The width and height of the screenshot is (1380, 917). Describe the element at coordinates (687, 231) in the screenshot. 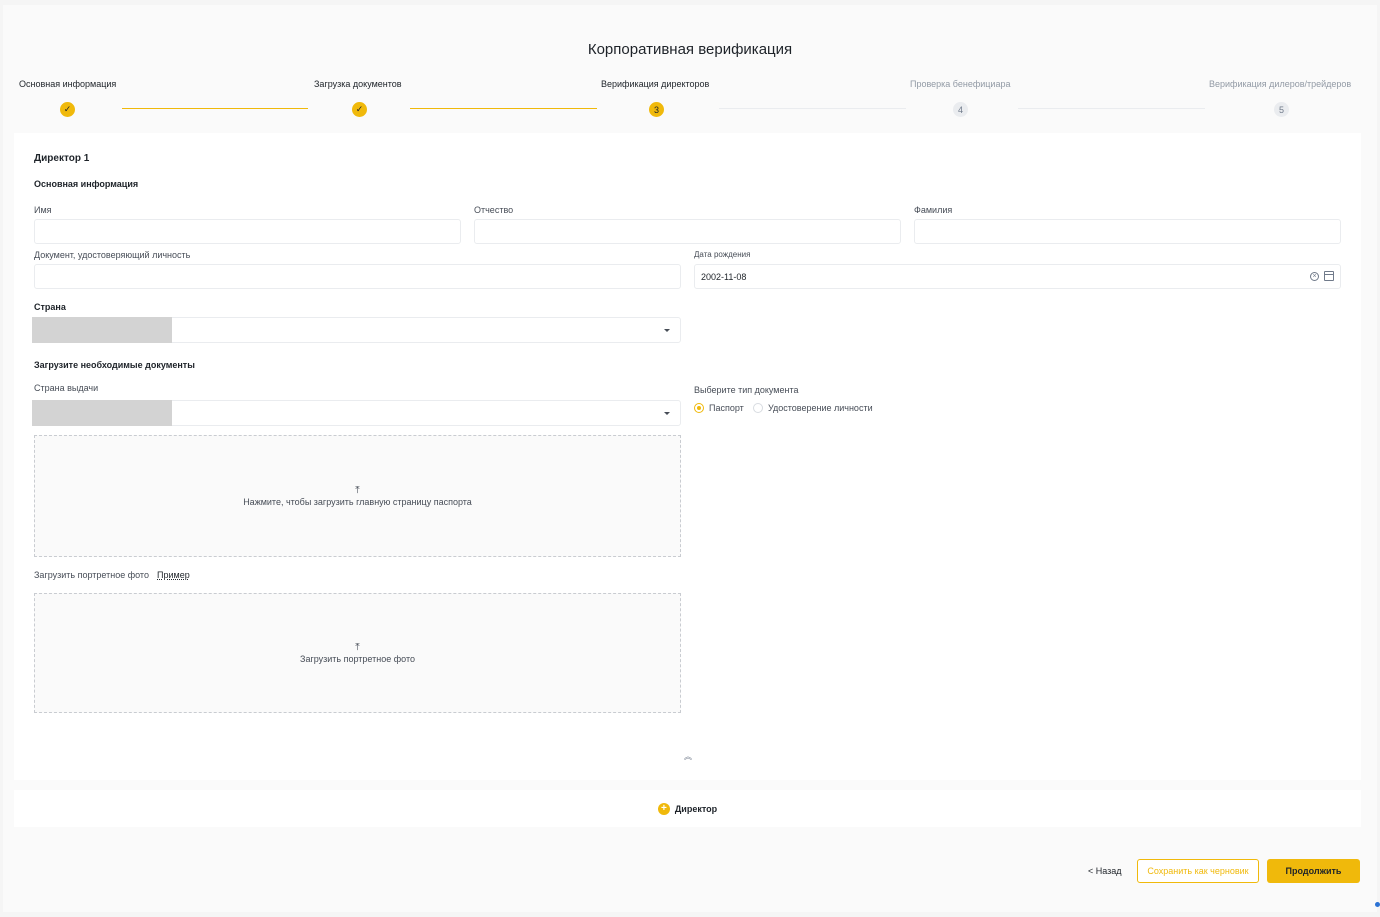

I see `middle-name-field` at that location.